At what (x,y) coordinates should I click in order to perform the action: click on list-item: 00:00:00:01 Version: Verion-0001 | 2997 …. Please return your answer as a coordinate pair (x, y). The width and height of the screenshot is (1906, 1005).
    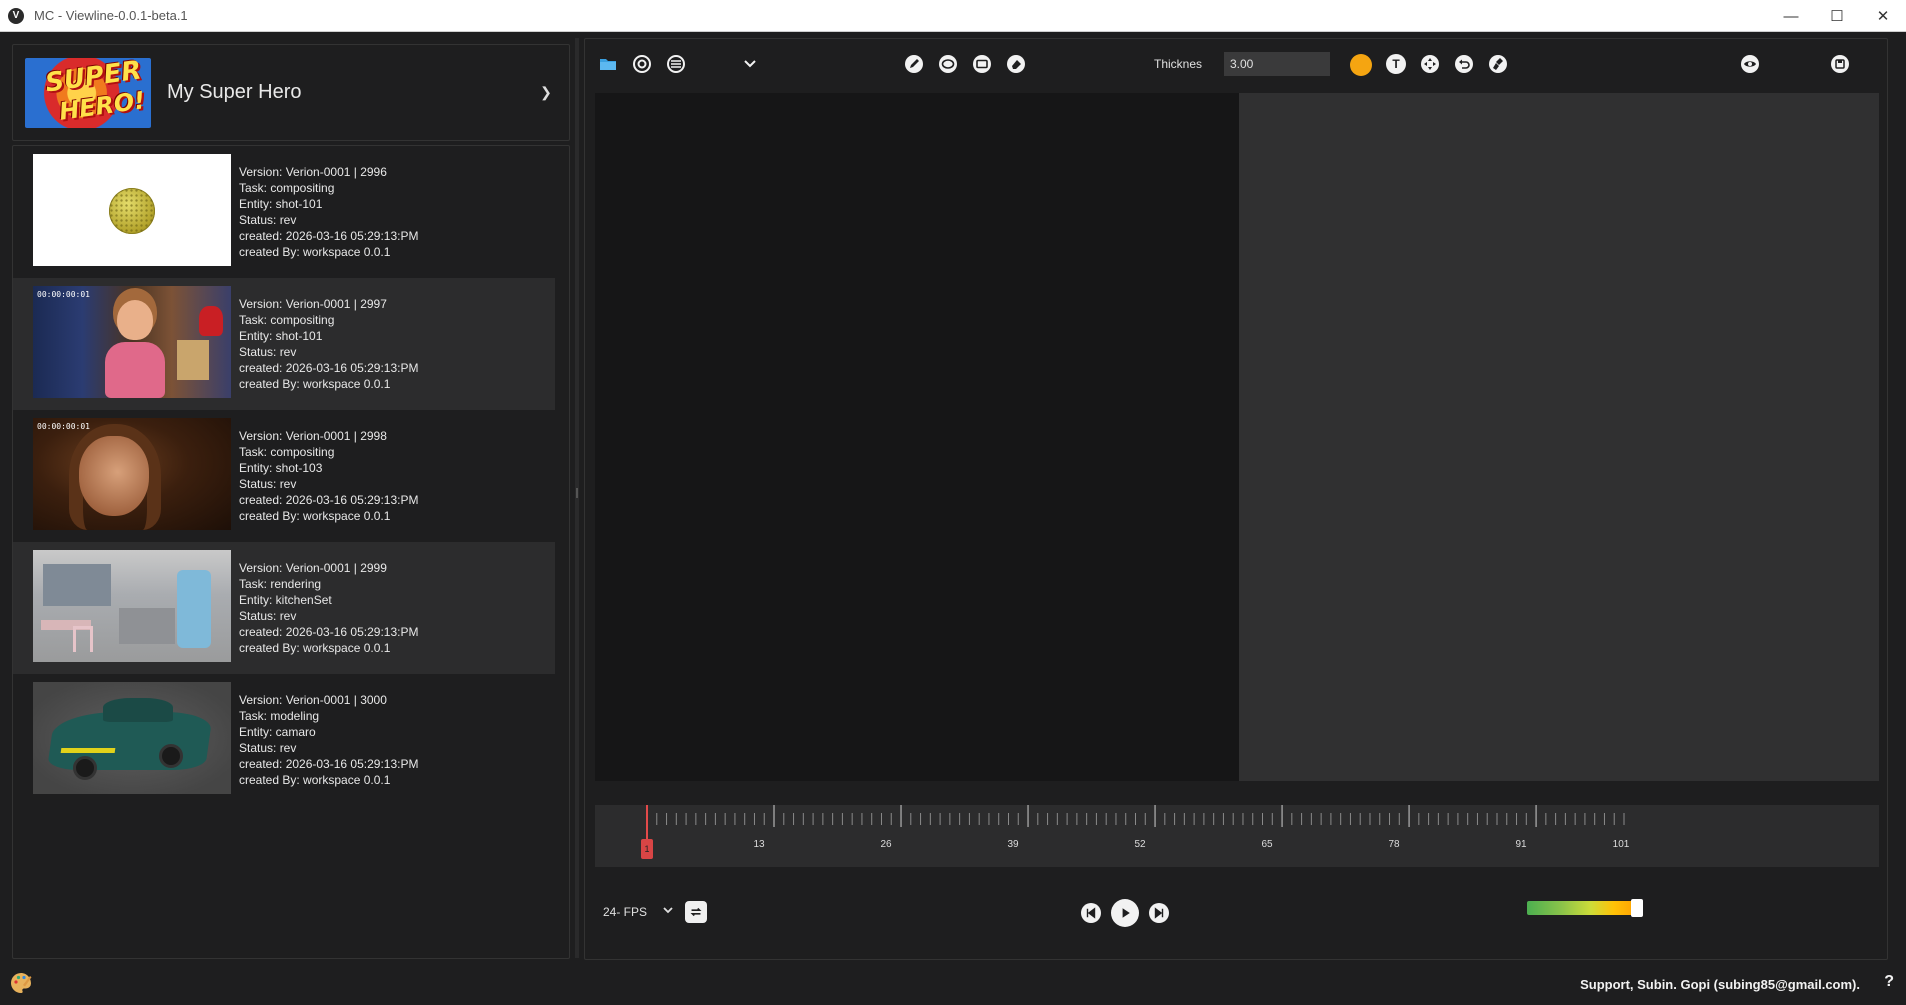
    Looking at the image, I should click on (284, 344).